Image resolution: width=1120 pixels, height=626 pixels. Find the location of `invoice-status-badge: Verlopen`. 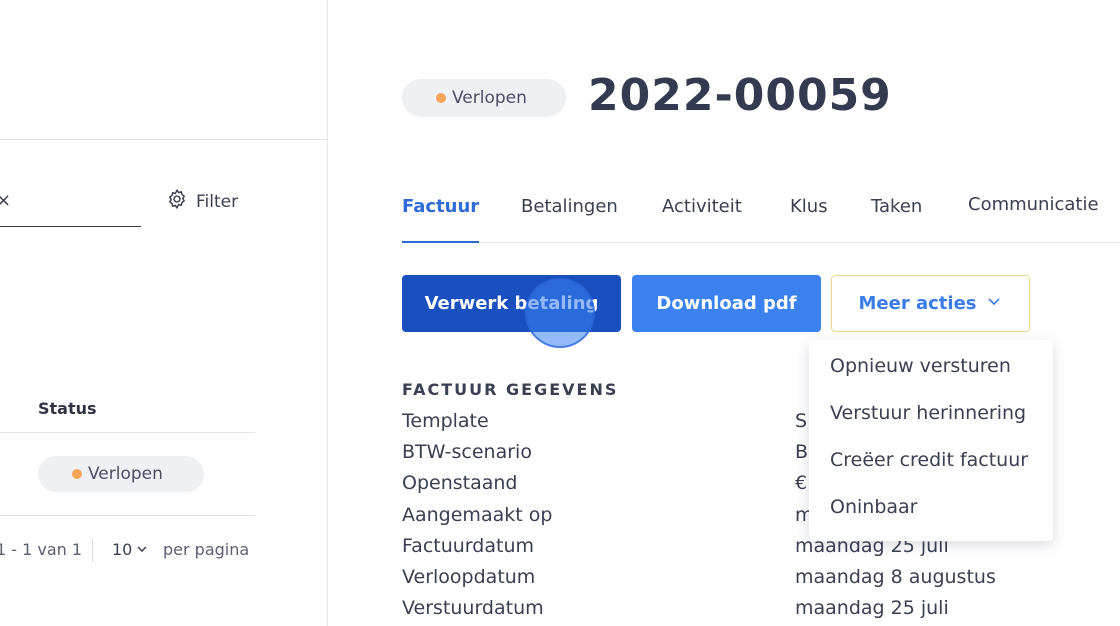

invoice-status-badge: Verlopen is located at coordinates (484, 98).